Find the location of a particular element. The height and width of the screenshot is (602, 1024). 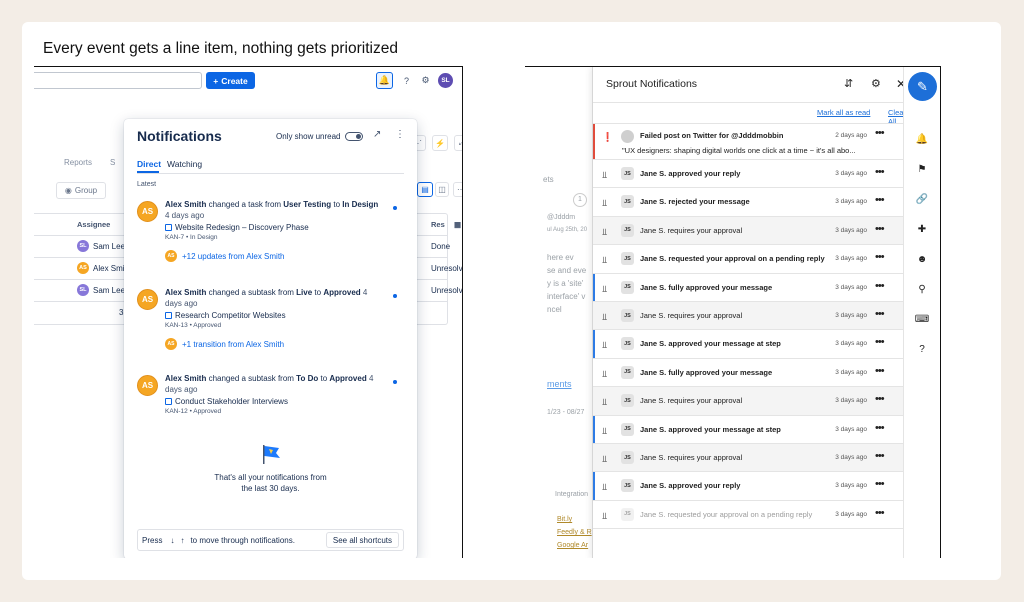

tab-direct: Direct is located at coordinates (149, 164).